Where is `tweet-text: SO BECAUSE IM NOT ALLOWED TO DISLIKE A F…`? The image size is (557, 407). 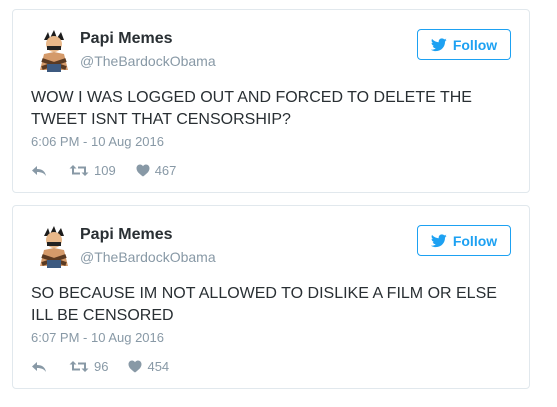
tweet-text: SO BECAUSE IM NOT ALLOWED TO DISLIKE A F… is located at coordinates (264, 304).